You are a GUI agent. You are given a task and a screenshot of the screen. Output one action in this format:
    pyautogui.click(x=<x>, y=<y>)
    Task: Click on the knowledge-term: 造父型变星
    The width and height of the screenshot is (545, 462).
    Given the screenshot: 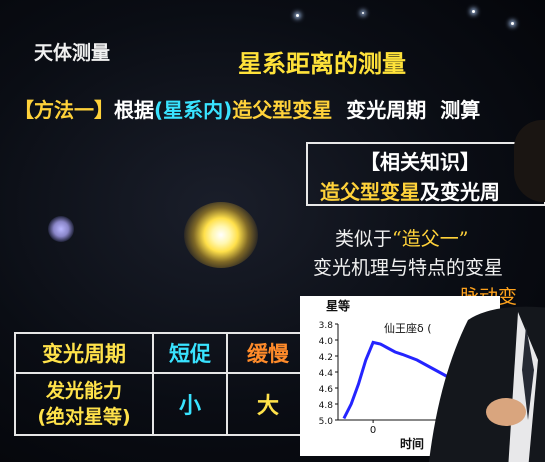 What is the action you would take?
    pyautogui.click(x=370, y=192)
    